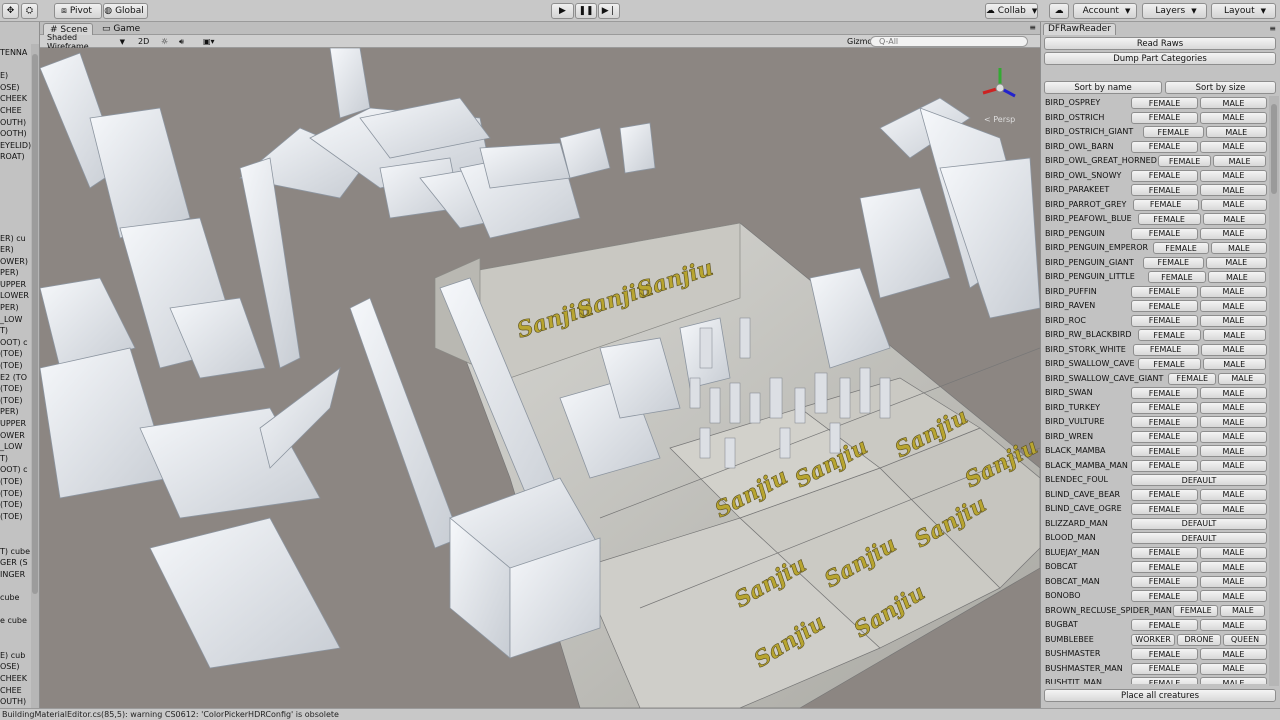  What do you see at coordinates (1220, 87) in the screenshot?
I see `sort-by-size-button: Sort by size` at bounding box center [1220, 87].